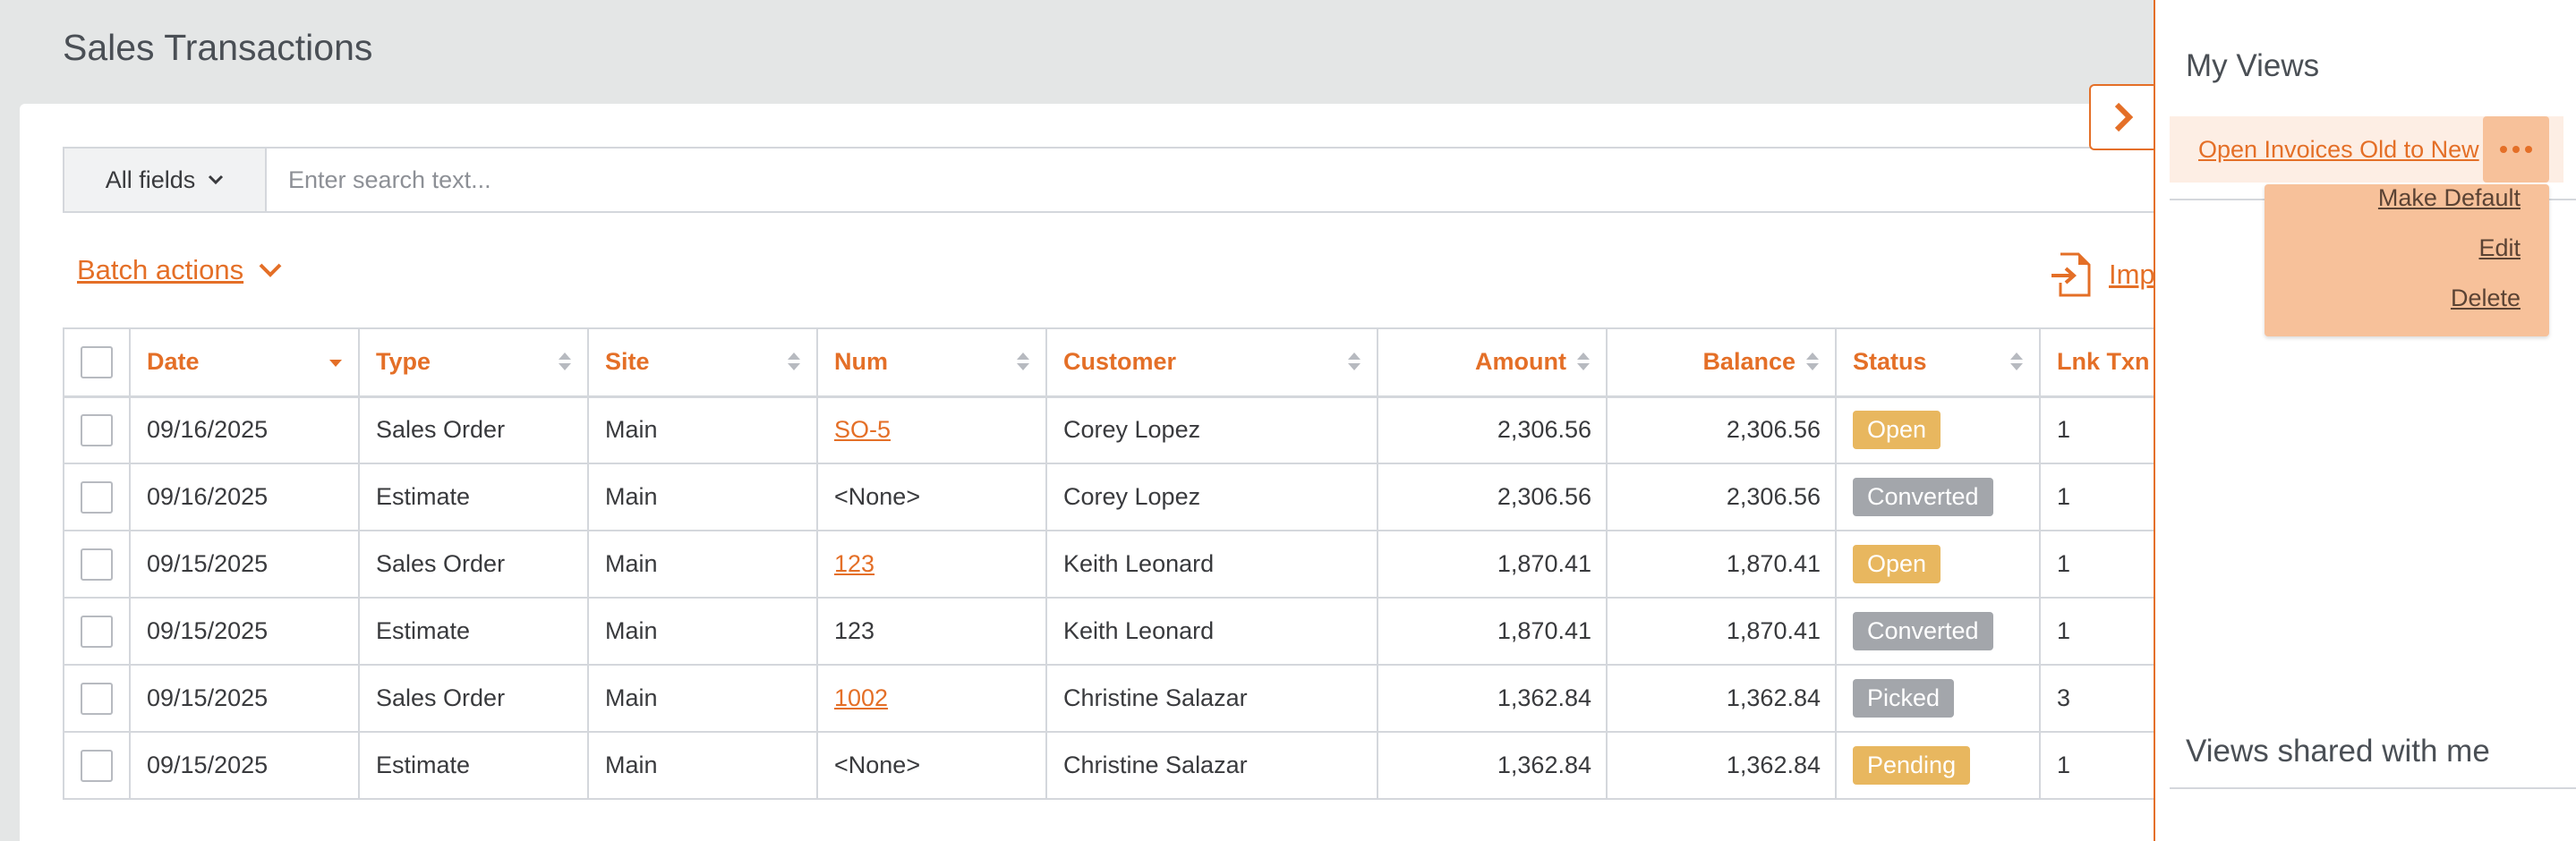 This screenshot has width=2576, height=841. What do you see at coordinates (627, 362) in the screenshot?
I see `column-header-label: Site` at bounding box center [627, 362].